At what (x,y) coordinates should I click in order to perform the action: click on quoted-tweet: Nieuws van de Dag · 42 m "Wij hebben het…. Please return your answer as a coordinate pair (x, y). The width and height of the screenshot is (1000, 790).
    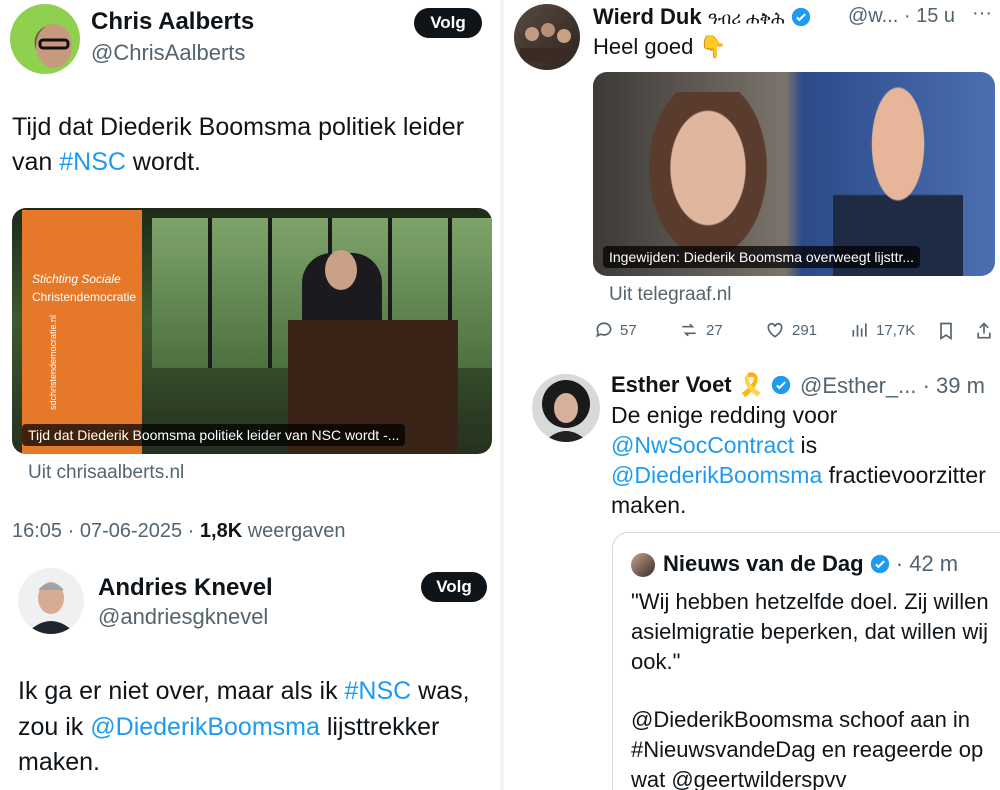
    Looking at the image, I should click on (806, 661).